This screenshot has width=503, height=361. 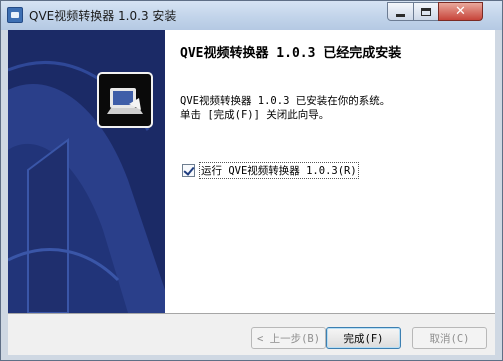 What do you see at coordinates (188, 170) in the screenshot?
I see `run-app-checkbox` at bounding box center [188, 170].